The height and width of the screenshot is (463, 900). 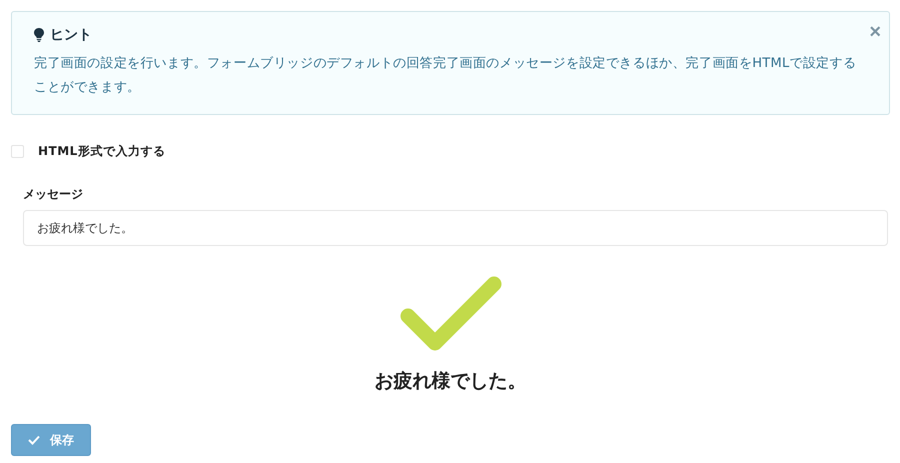 I want to click on hint-title: ヒント, so click(x=71, y=35).